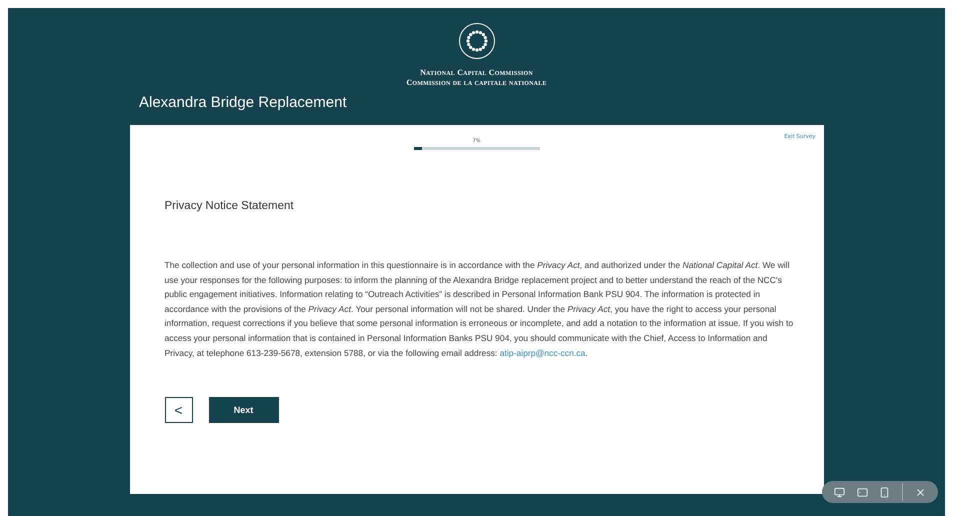 The image size is (954, 516). I want to click on privacy-notice-text: The collection and use of your personal information in this questionnaire is in accordance with the Privacy Act, and authorized under the National Capital Act. We will use your responses for the following purposes: to inform the planning of the Alexandra Bridge replacement project and to better understand the reach of the NCC's public engagement initiatives. Information relating to “Outreach Activities” is described in Personal Information Bank PSU 904. The information is protected in accordance with the provisions of the Privacy Act. Your personal information will not be shared. Under the Privacy Act, you have the right to access your personal information, request corrections if you believe that some personal information is erroneous or incomplete, and add a notation to the information at issue. If you wish to access your personal information that is contained in Personal Information Banks PSU 904, you should communicate with the Chief, Access to Information and Privacy, at telephone 613-239-5678, extension 5788, or via the following email address: atip-aiprp@ncc-ccn.ca., so click(479, 309).